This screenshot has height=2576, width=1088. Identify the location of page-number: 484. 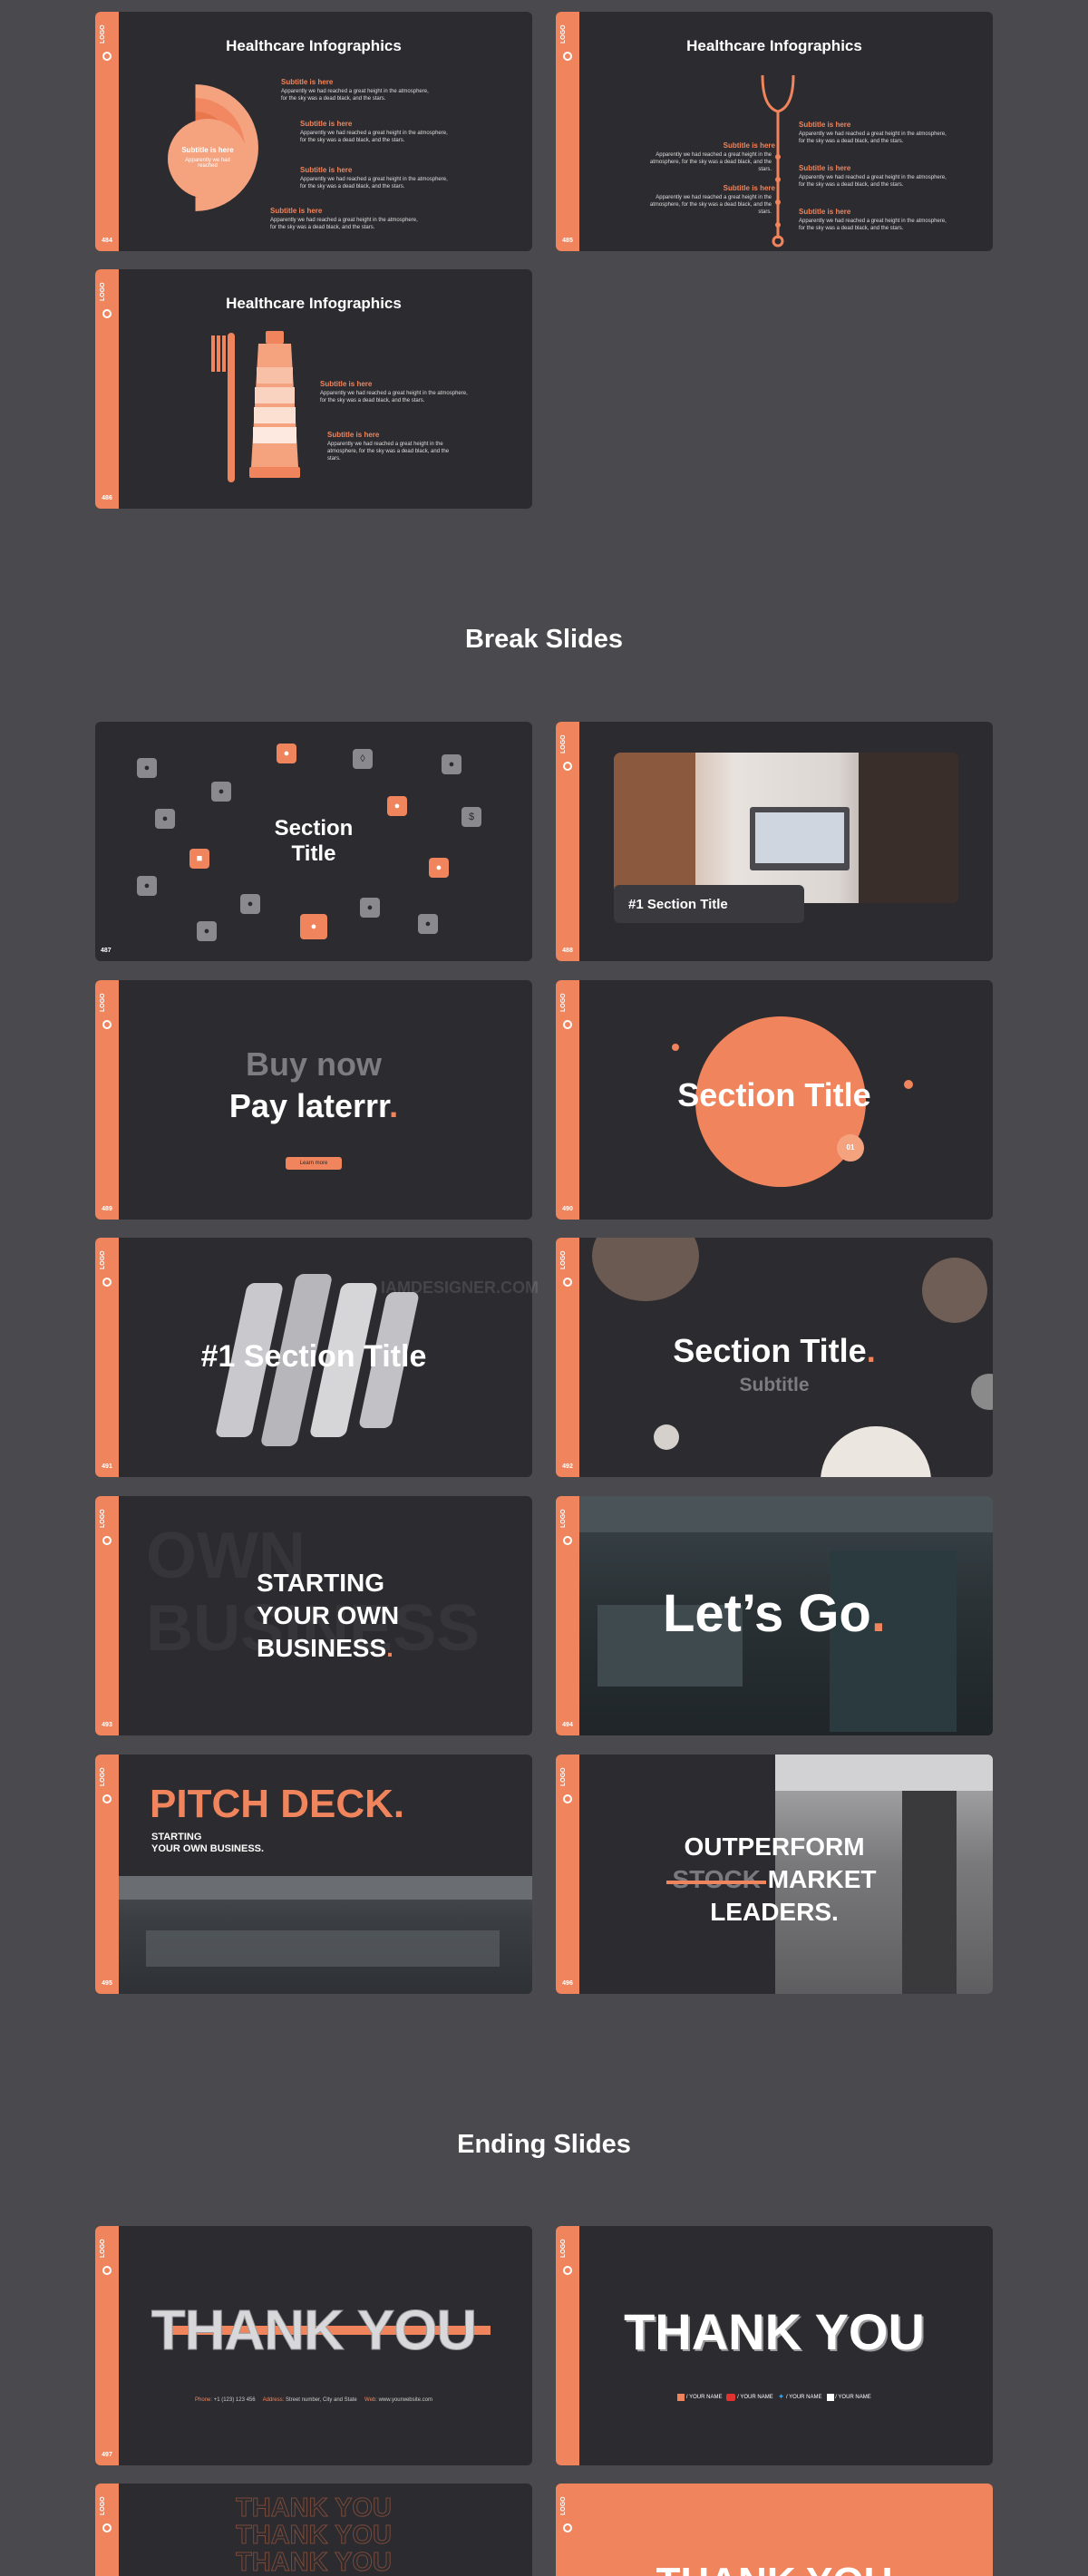
(107, 241).